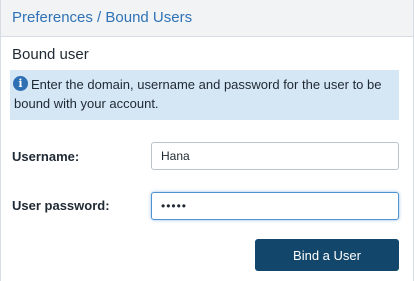 The width and height of the screenshot is (414, 281). I want to click on section-title: Bound user, so click(50, 54).